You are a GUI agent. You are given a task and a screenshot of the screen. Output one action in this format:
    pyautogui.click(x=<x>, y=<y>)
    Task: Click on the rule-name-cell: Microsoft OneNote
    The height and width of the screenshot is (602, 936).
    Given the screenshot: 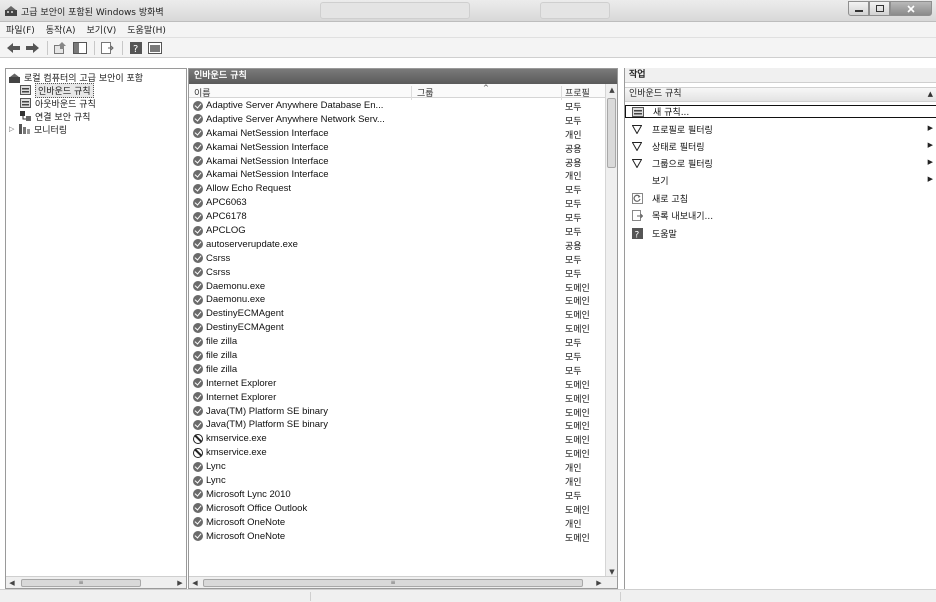 What is the action you would take?
    pyautogui.click(x=239, y=536)
    